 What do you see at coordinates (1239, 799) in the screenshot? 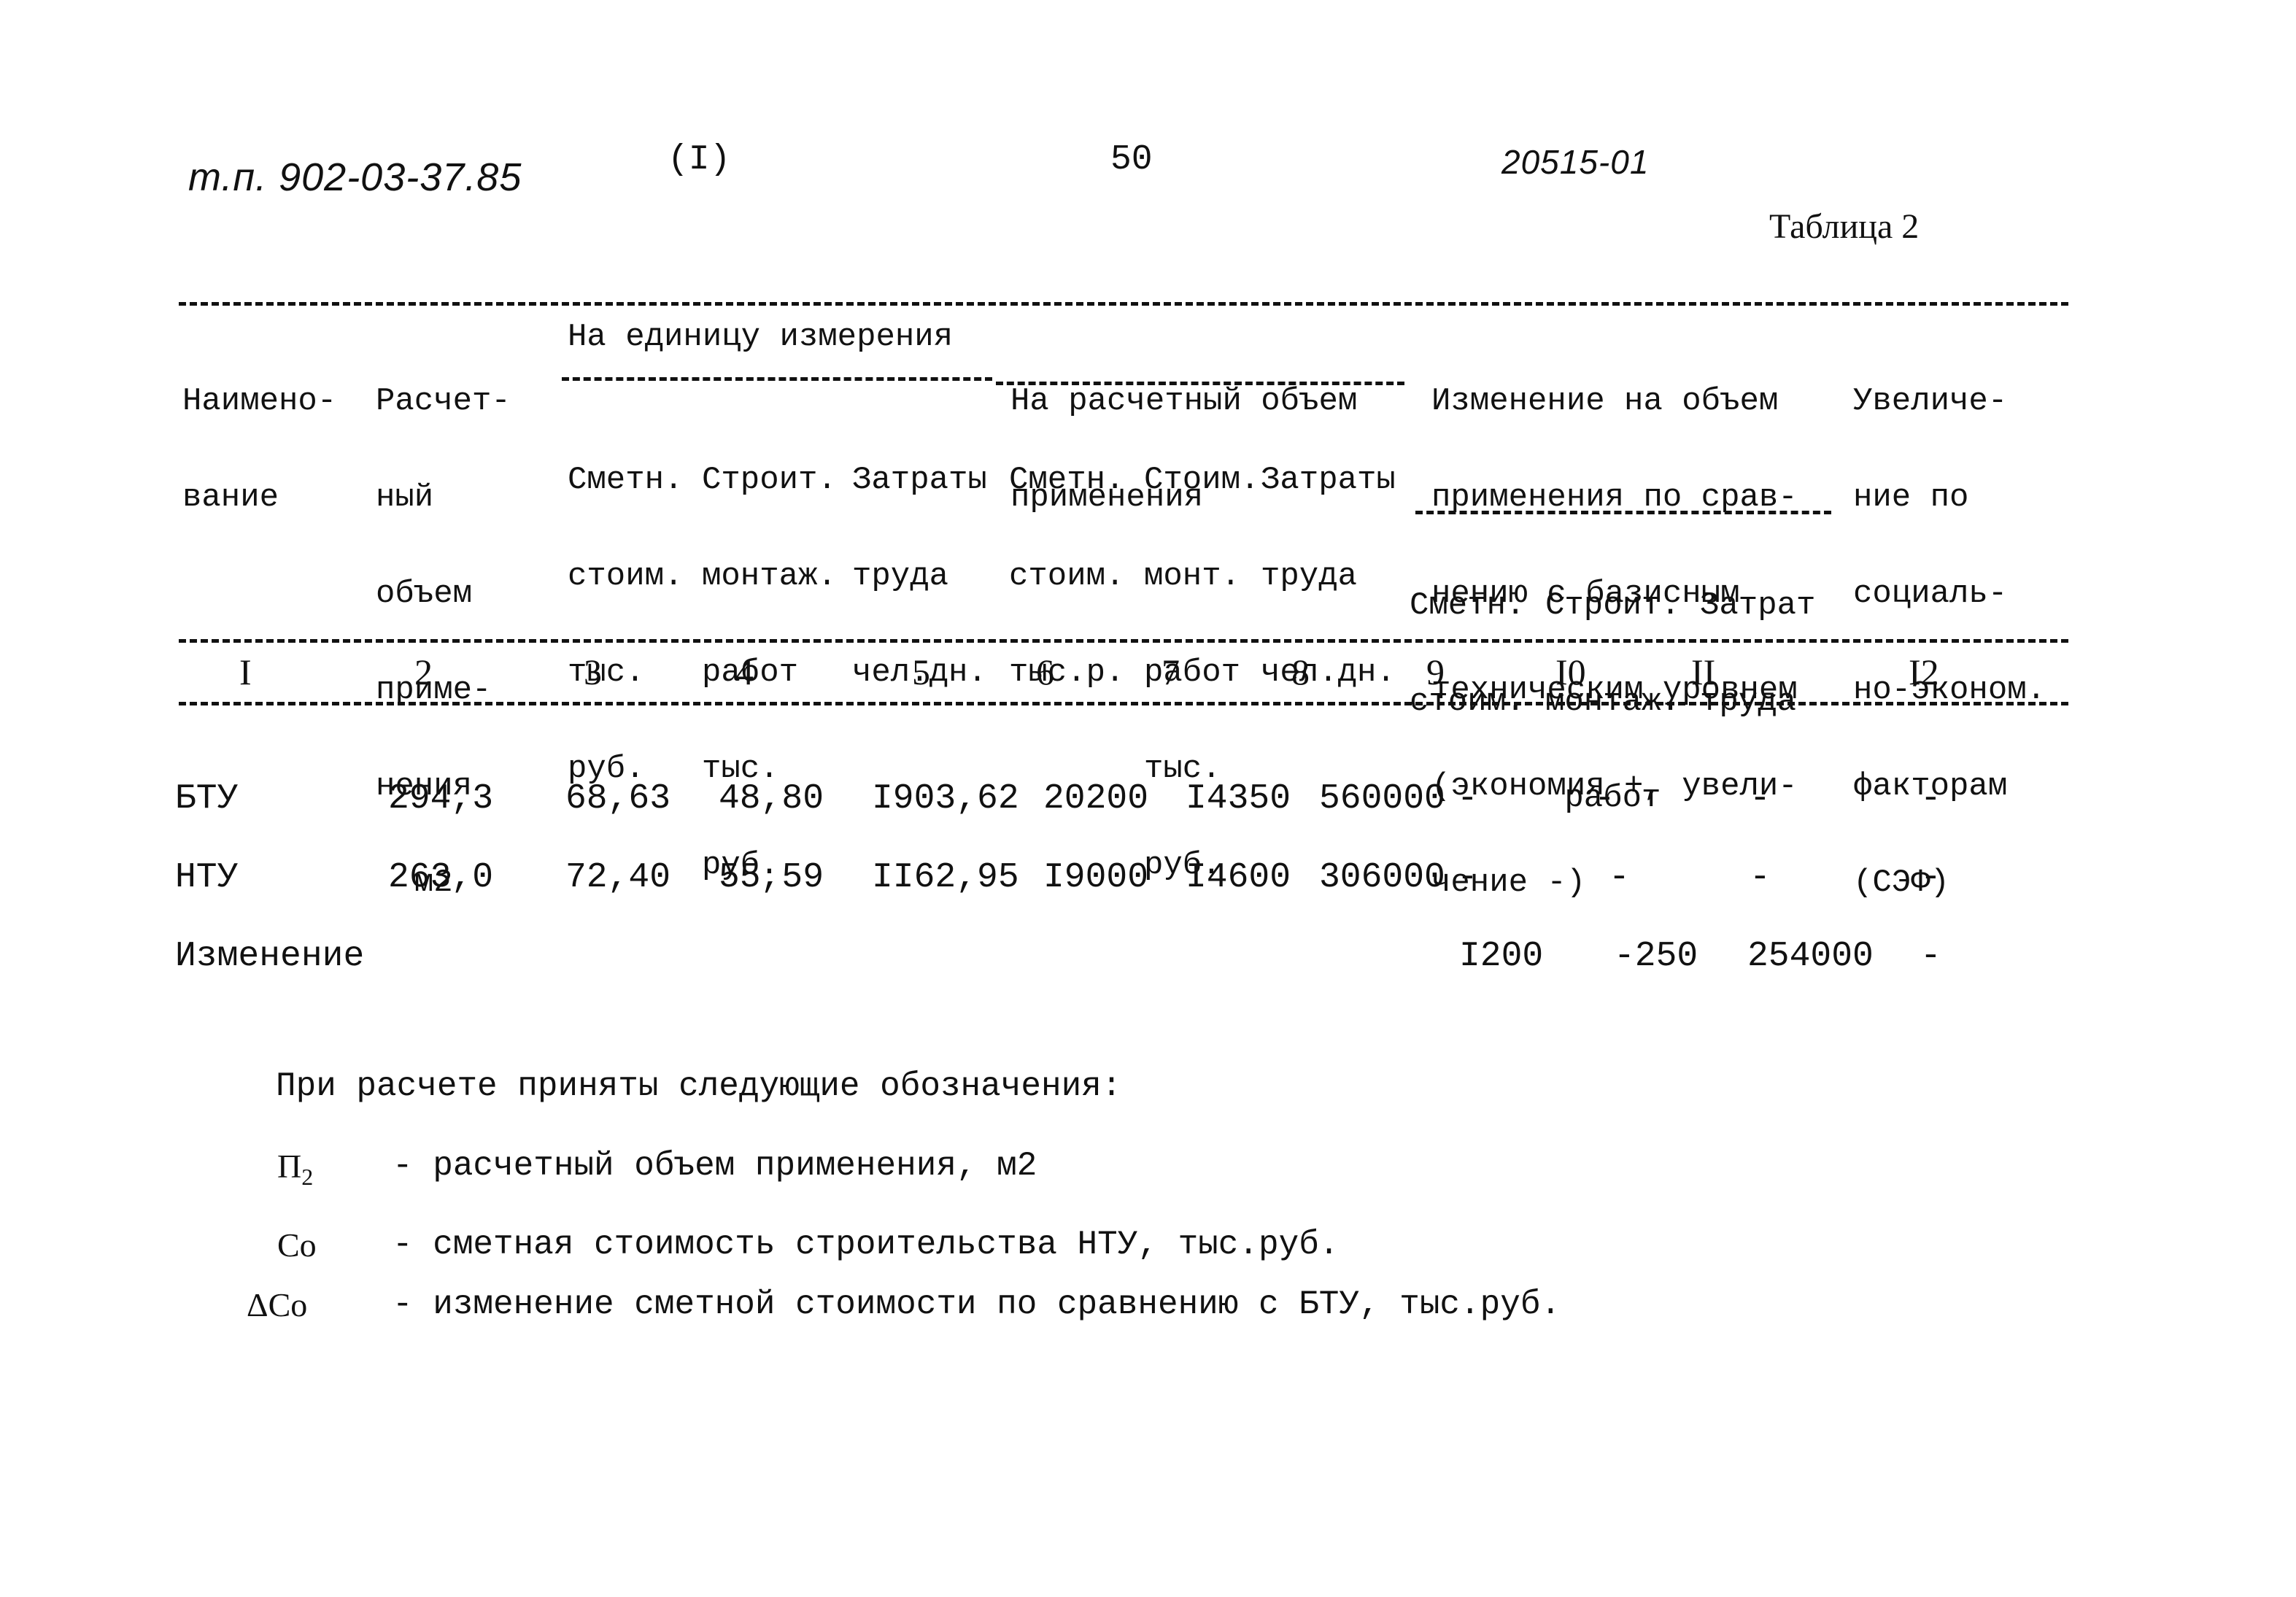
I see `table-cell: I4350` at bounding box center [1239, 799].